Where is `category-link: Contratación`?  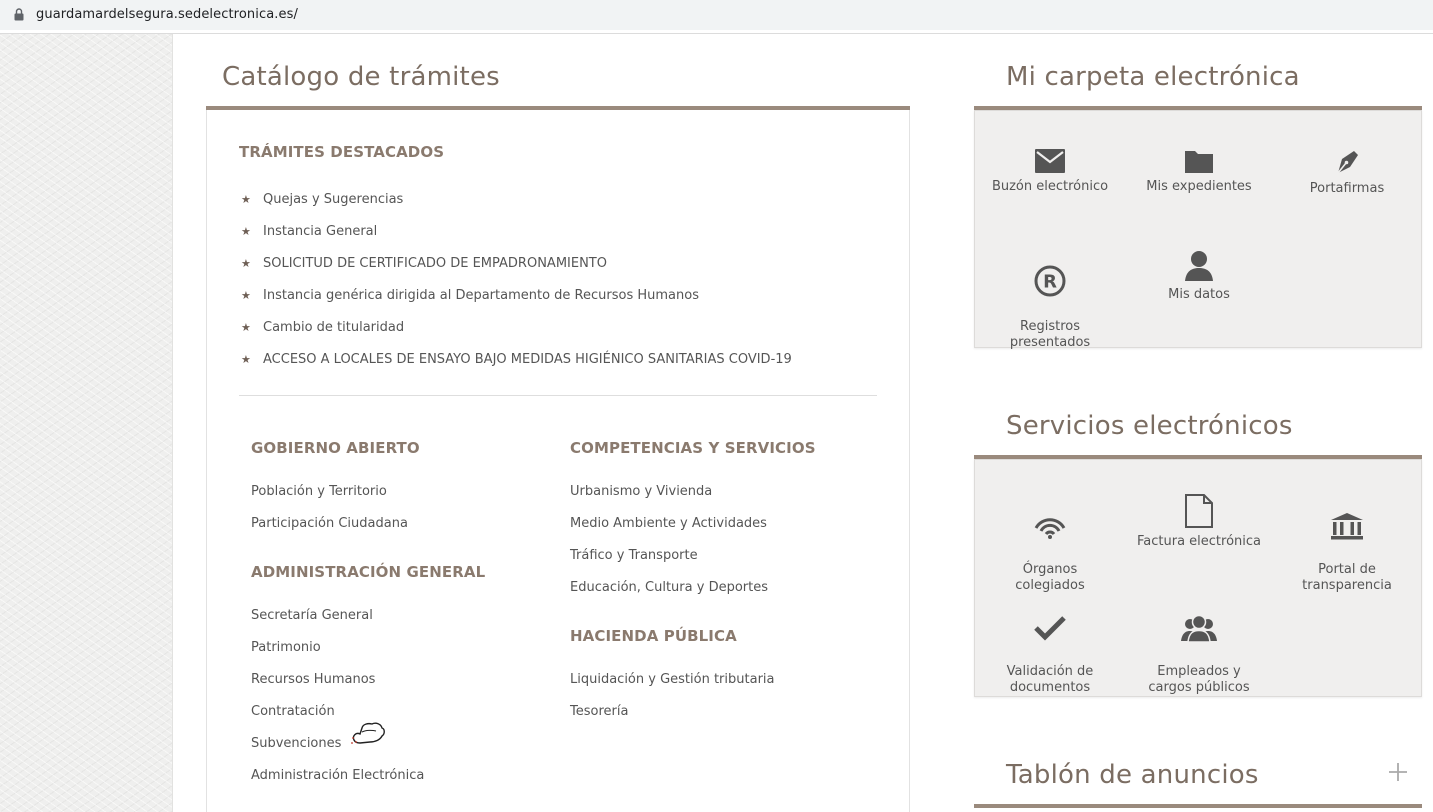
category-link: Contratación is located at coordinates (337, 712).